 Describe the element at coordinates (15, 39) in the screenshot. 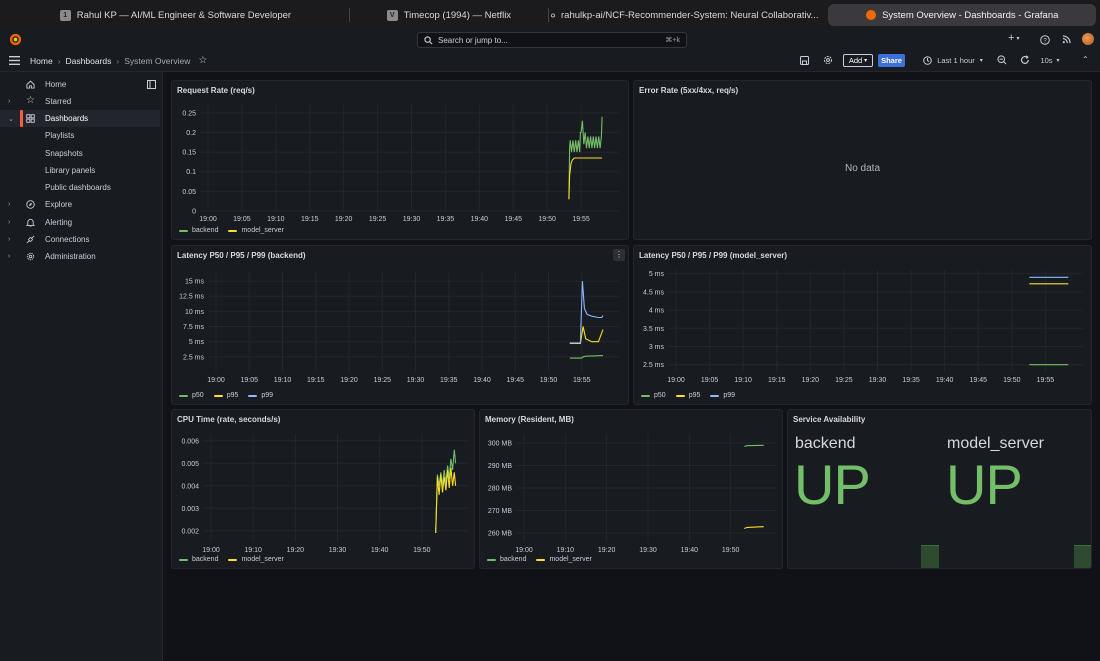

I see `grafana-logo-icon` at that location.